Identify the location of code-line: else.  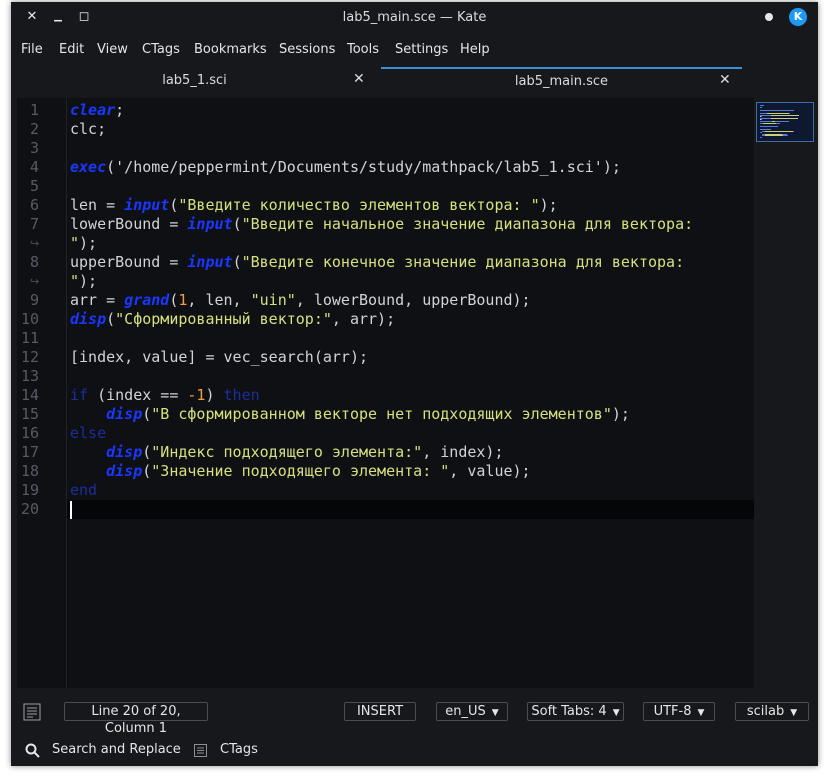
(88, 433).